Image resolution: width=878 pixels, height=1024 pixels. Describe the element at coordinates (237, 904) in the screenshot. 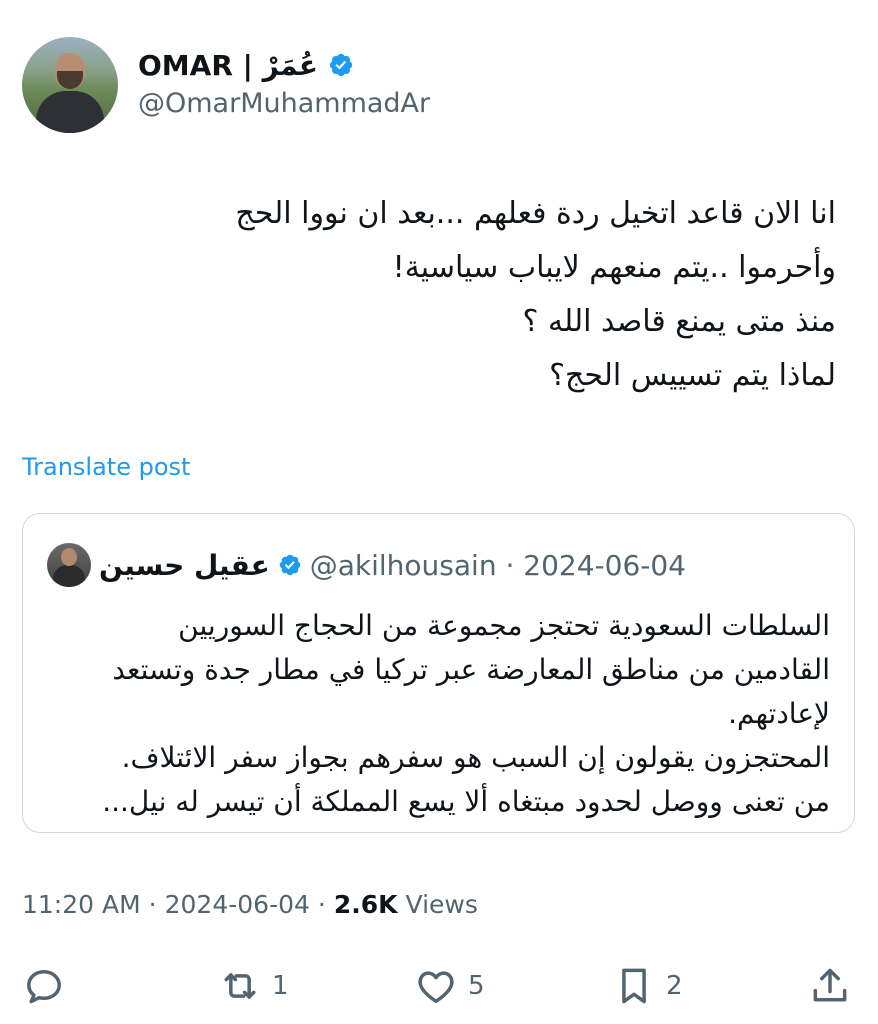

I see `tweet-date: 2024-06-04` at that location.